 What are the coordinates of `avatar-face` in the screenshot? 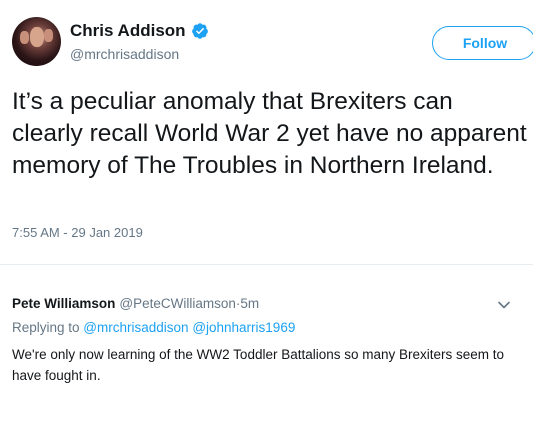 It's located at (37, 37).